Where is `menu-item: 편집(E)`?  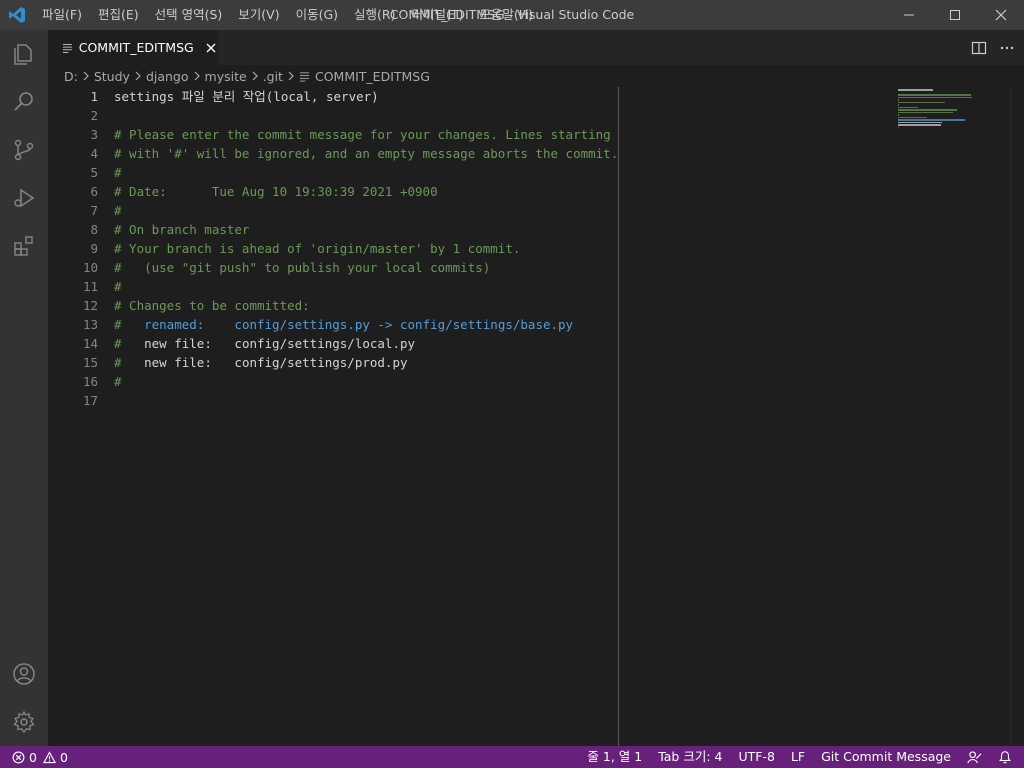
menu-item: 편집(E) is located at coordinates (118, 15).